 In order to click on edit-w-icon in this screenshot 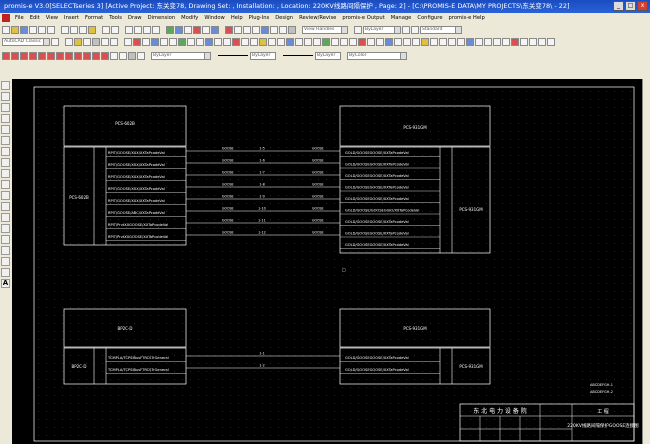, I will do `click(326, 41)`.